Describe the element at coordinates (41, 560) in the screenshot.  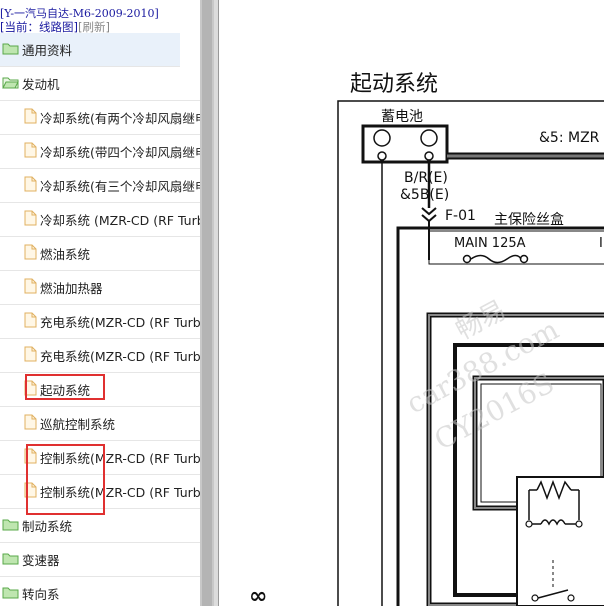
I see `tree-item-label: 变速器` at that location.